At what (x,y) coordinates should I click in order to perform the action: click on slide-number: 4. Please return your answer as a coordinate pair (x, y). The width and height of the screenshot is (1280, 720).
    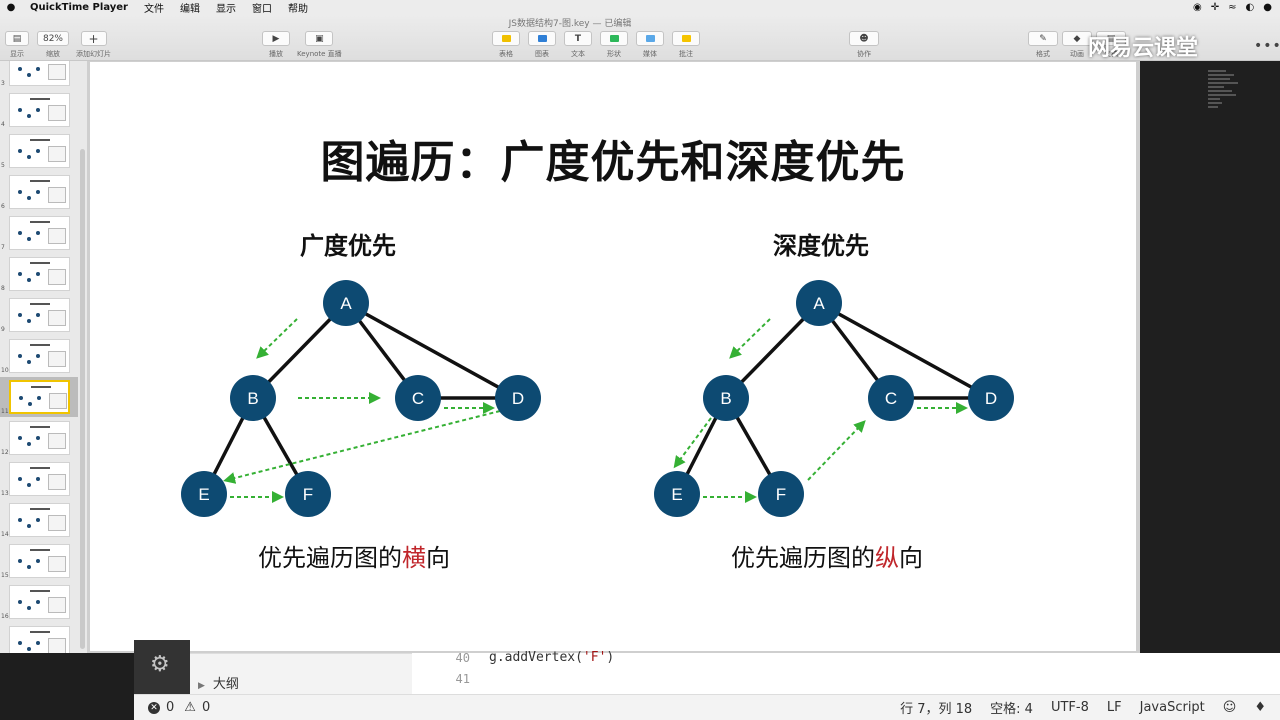
    Looking at the image, I should click on (3, 124).